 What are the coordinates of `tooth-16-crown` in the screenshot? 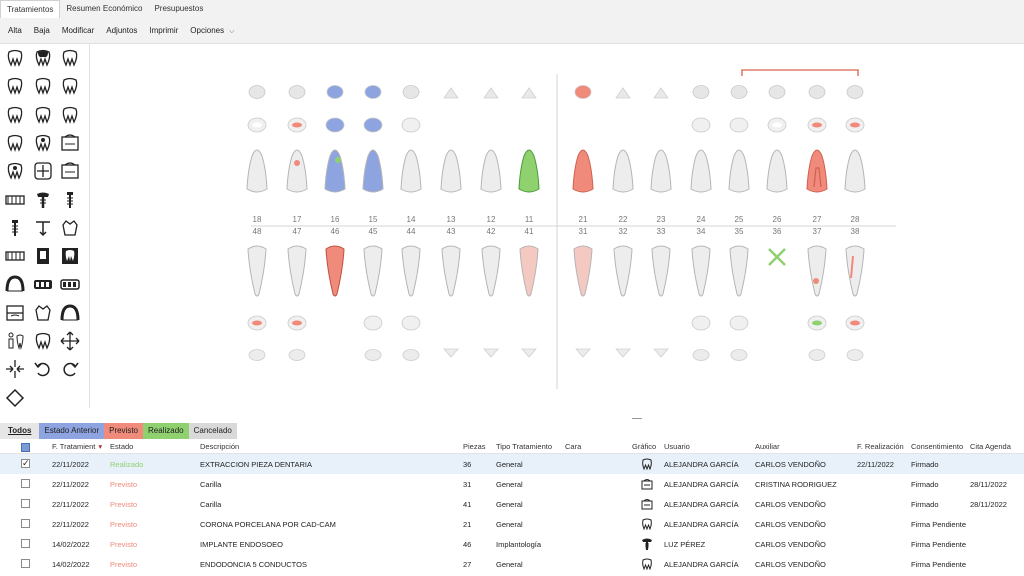 It's located at (335, 92).